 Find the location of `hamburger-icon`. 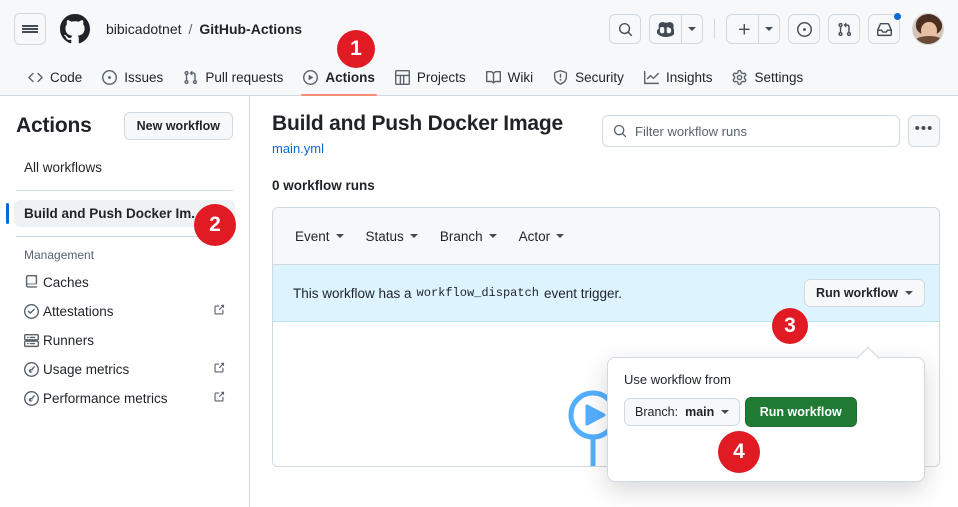

hamburger-icon is located at coordinates (30, 29).